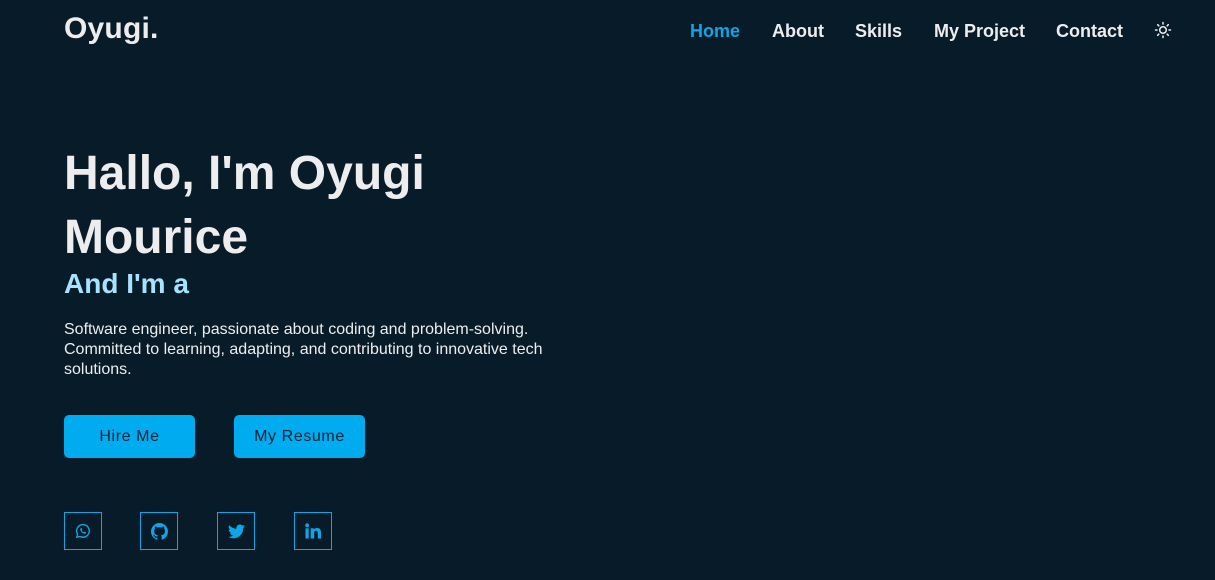 This screenshot has height=580, width=1215. Describe the element at coordinates (299, 436) in the screenshot. I see `my-resume-button: My Resume` at that location.